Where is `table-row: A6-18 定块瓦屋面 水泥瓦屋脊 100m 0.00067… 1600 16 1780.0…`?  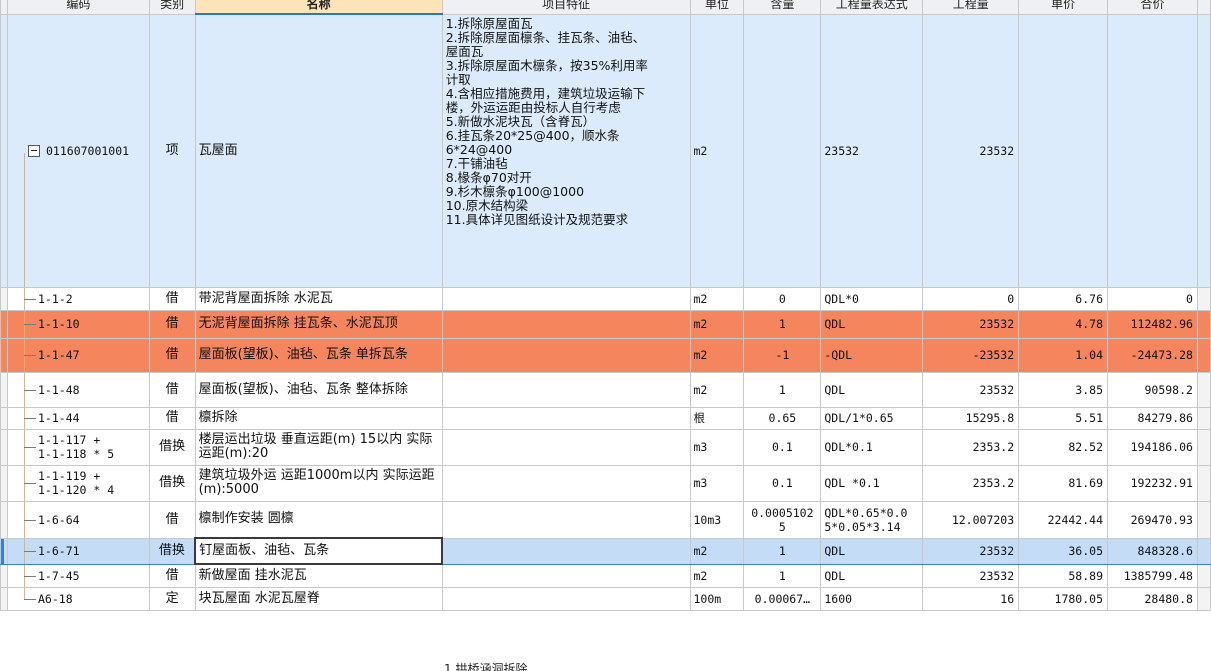
table-row: A6-18 定块瓦屋面 水泥瓦屋脊 100m 0.00067… 1600 16 1780.0… is located at coordinates (605, 598).